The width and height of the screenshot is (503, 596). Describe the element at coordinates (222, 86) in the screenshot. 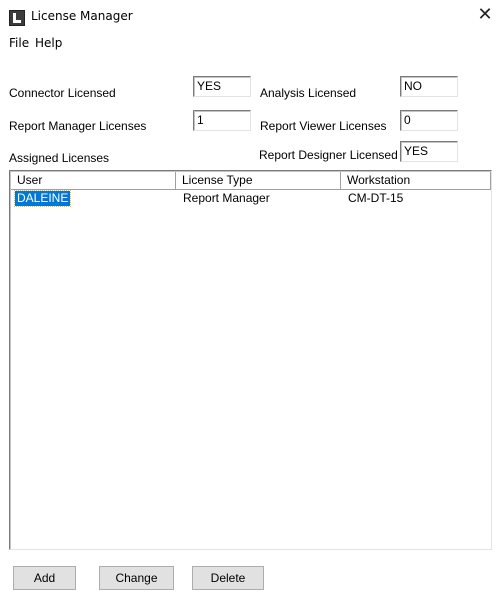

I see `connector-licensed-field: YES` at that location.